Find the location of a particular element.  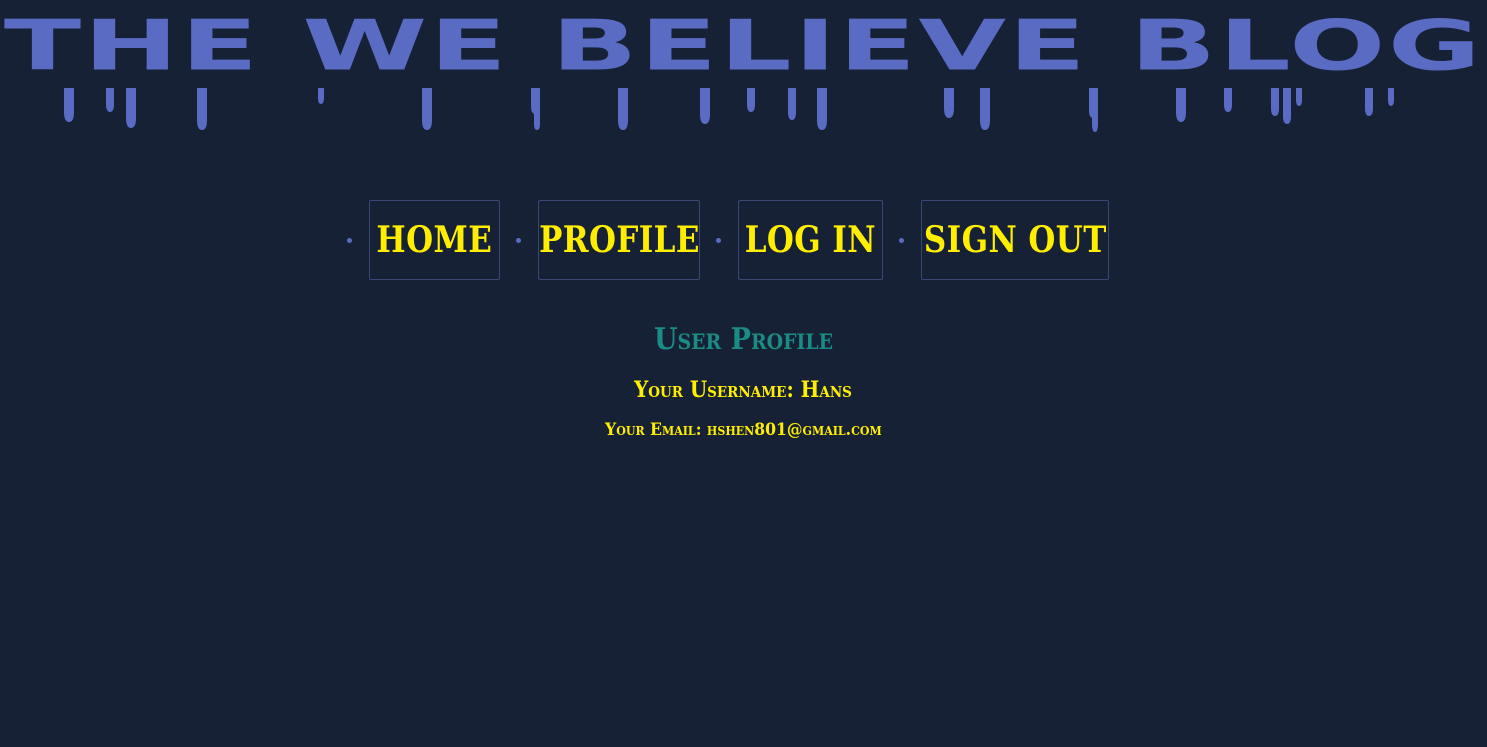

profile-heading-text: User Profile is located at coordinates (743, 339).